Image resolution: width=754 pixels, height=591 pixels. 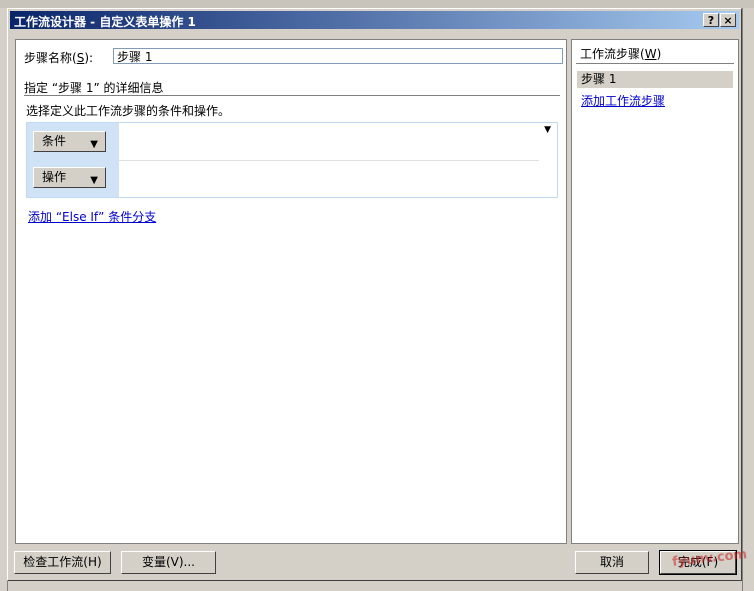 What do you see at coordinates (329, 160) in the screenshot?
I see `row-separator` at bounding box center [329, 160].